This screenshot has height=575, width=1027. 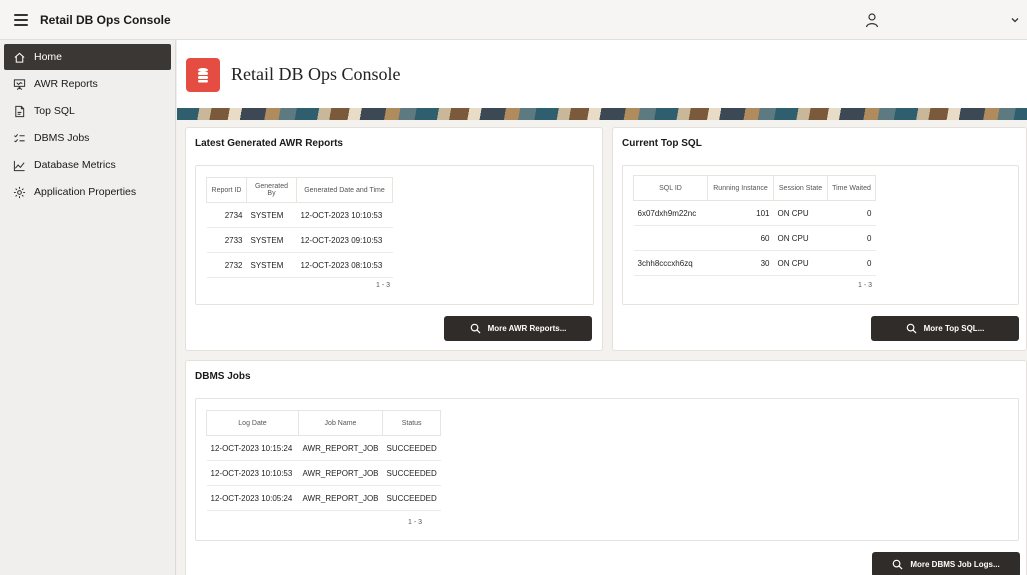 I want to click on sidebar-item-dbms-jobs: DBMS Jobs, so click(x=87, y=138).